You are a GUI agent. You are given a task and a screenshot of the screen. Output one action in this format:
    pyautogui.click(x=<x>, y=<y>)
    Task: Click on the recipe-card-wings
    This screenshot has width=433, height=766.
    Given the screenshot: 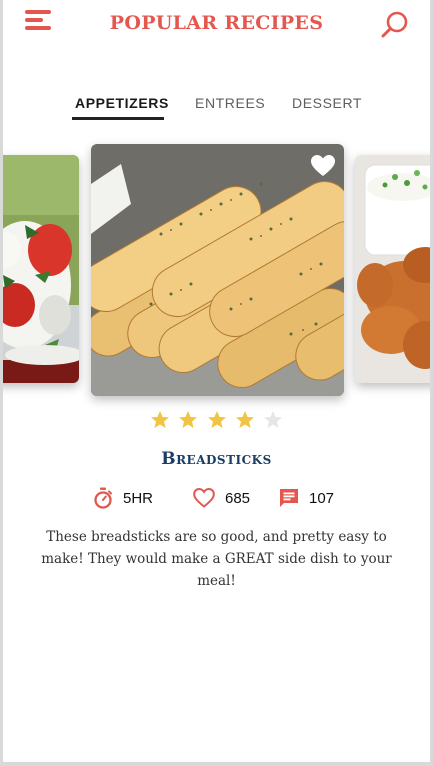 What is the action you would take?
    pyautogui.click(x=392, y=269)
    